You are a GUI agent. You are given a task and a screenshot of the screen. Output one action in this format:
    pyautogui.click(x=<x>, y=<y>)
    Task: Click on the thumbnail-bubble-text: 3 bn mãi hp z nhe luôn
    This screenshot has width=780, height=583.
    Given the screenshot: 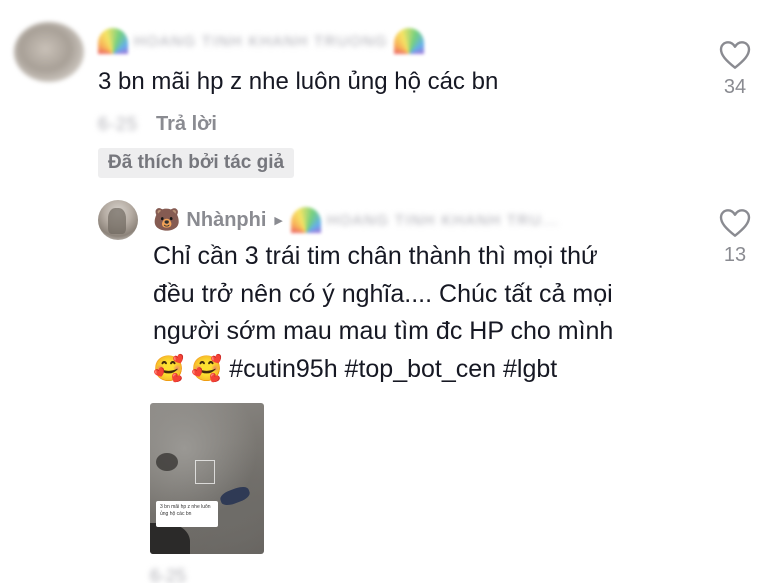 What is the action you would take?
    pyautogui.click(x=185, y=507)
    